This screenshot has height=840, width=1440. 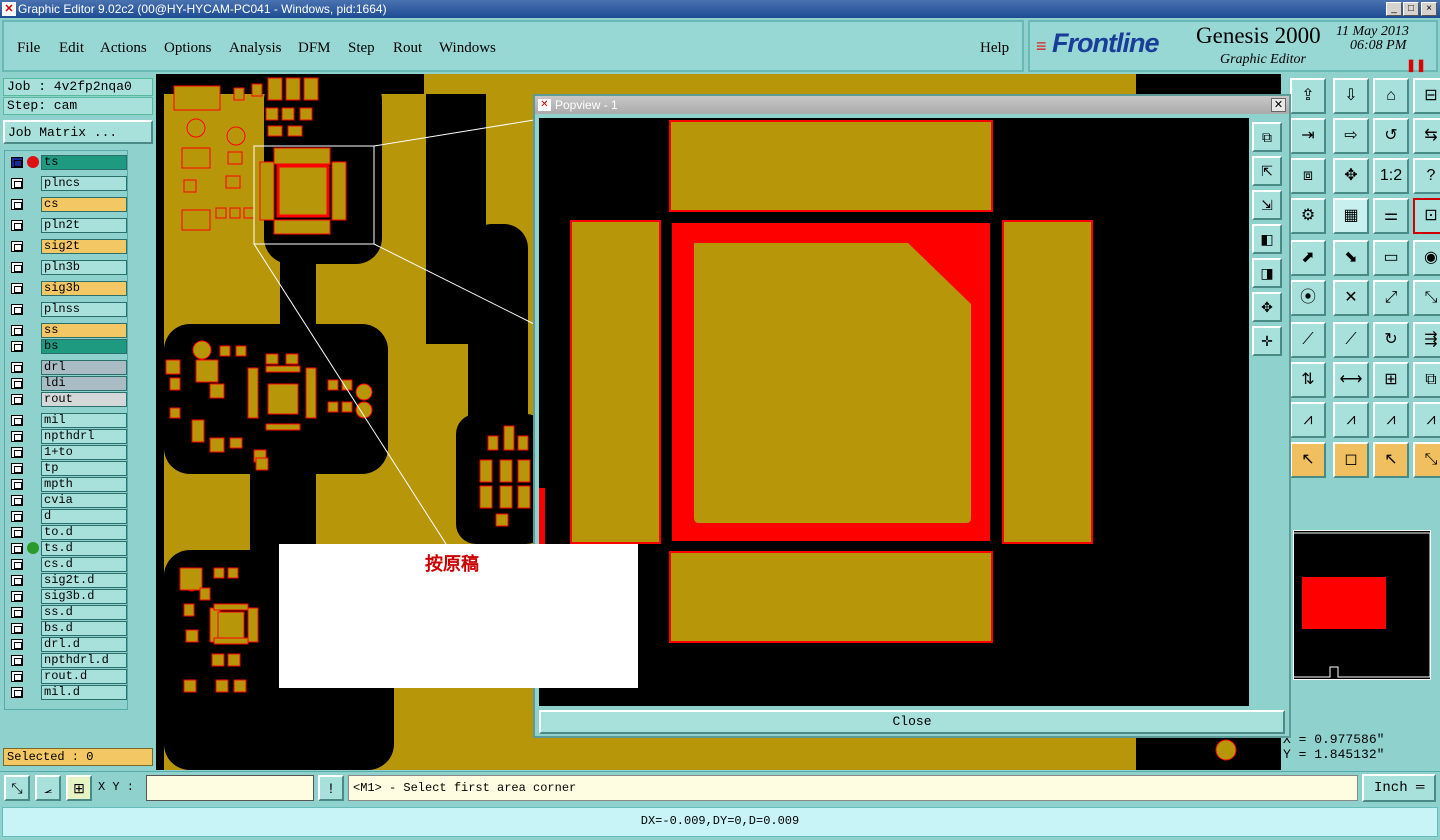 I want to click on draw-icon: ⟋, so click(x=1351, y=340).